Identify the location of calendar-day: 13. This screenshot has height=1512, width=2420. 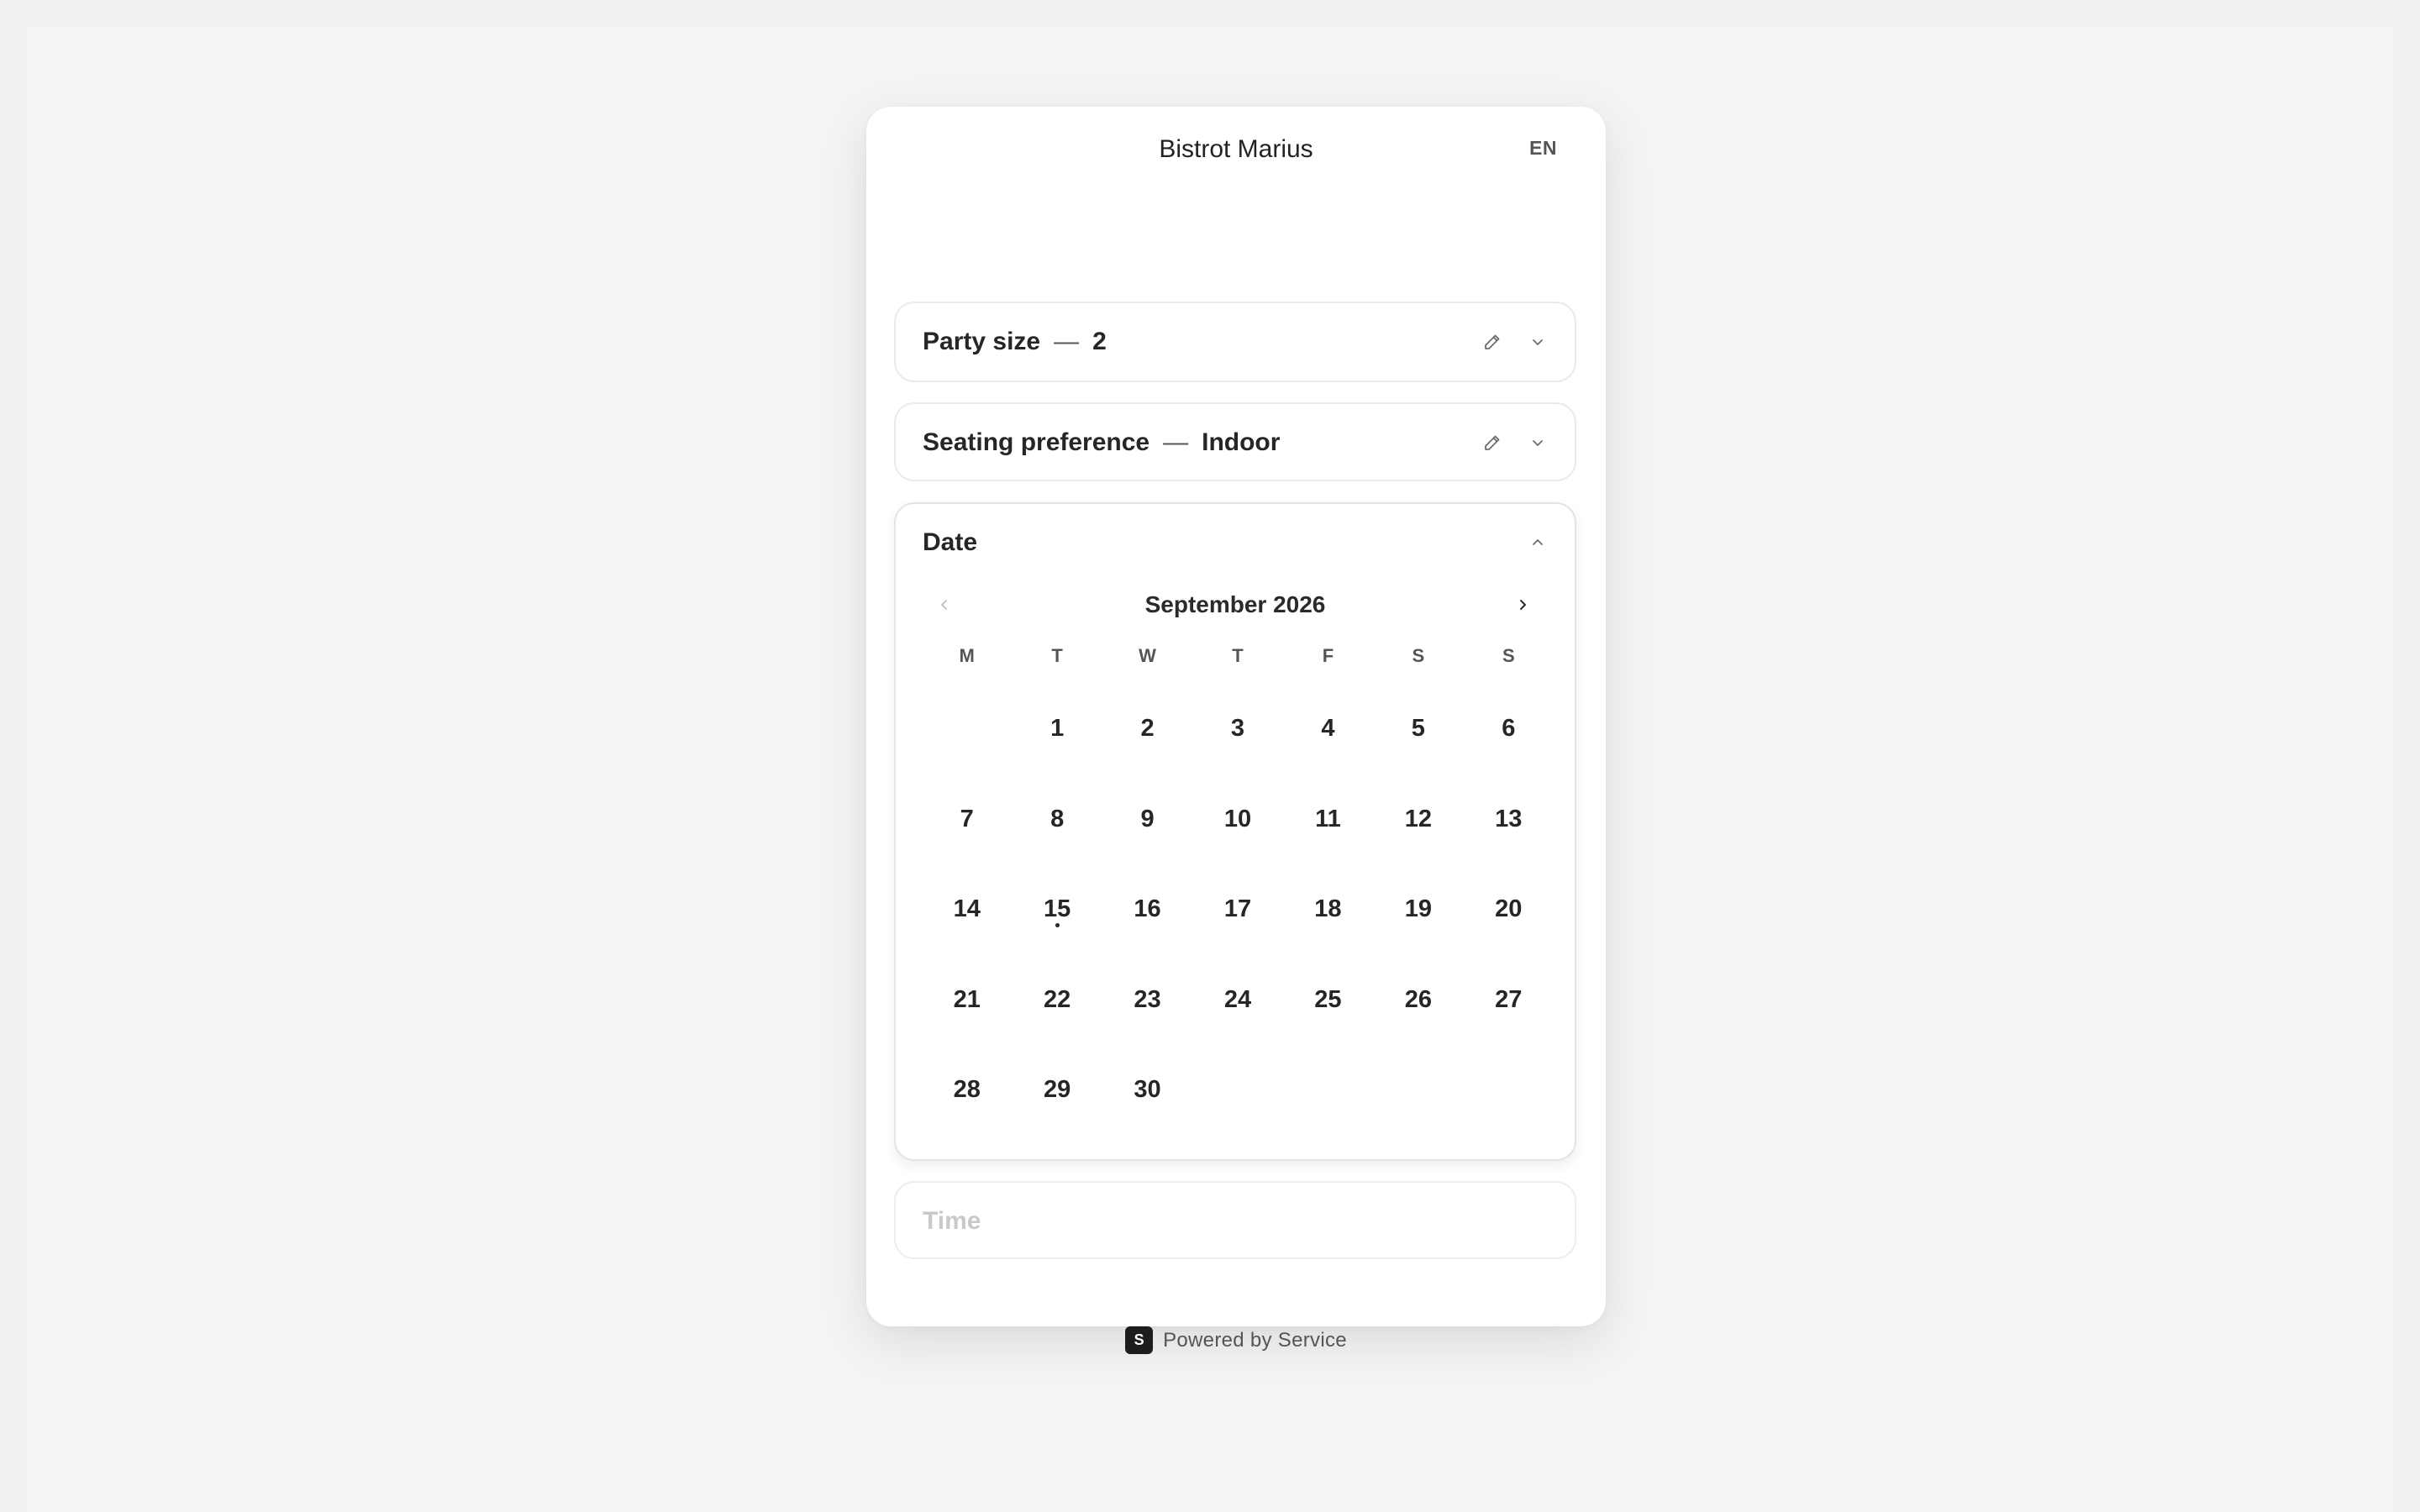
(1509, 819).